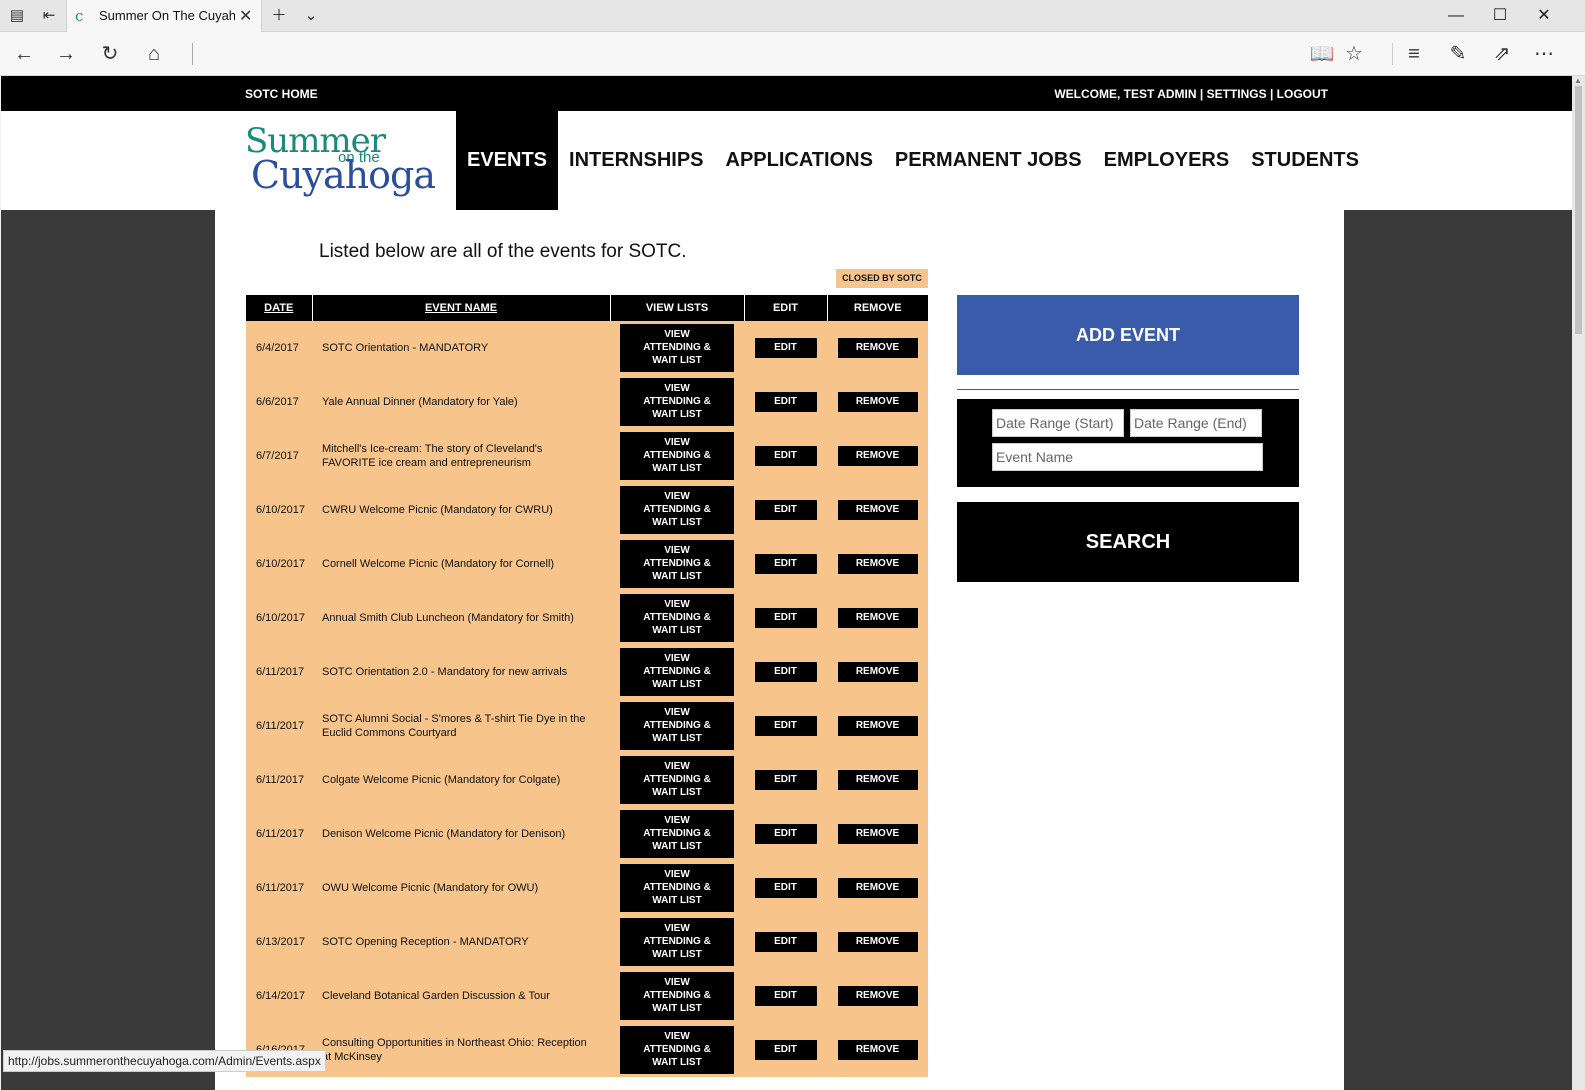  Describe the element at coordinates (279, 16) in the screenshot. I see `new-tab-icon: ＋` at that location.